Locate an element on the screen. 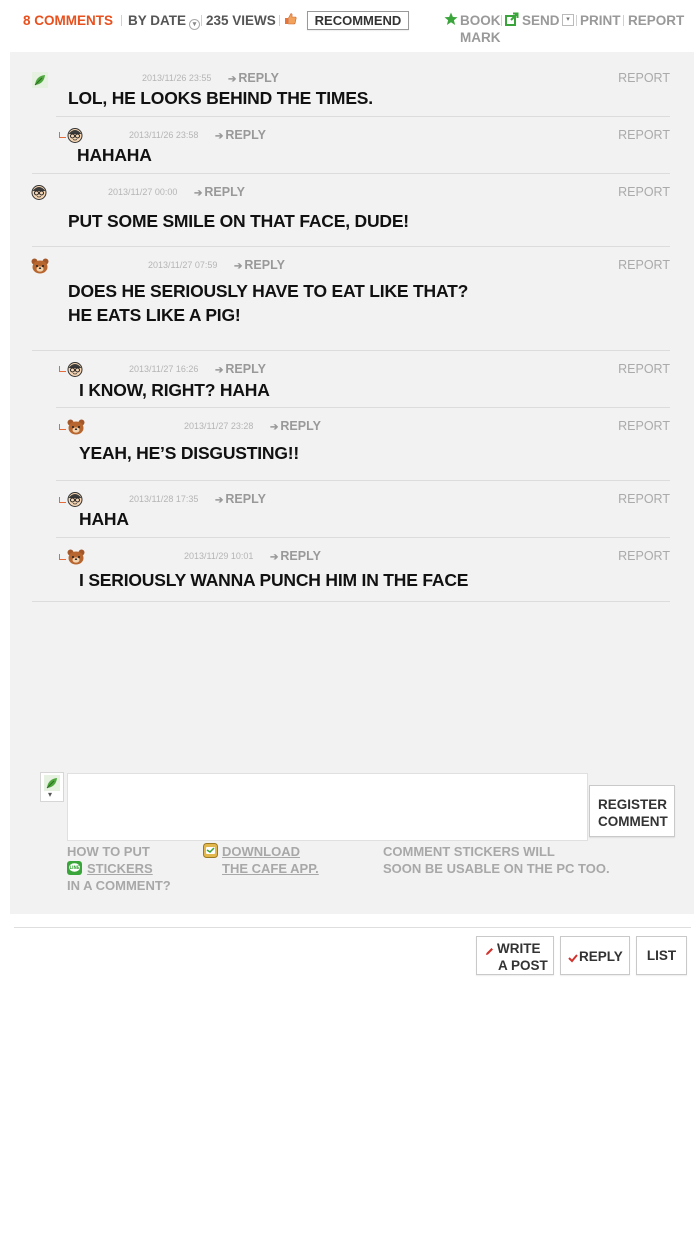 This screenshot has height=1240, width=700. comment-date: 2013/11/26 23:58 is located at coordinates (164, 135).